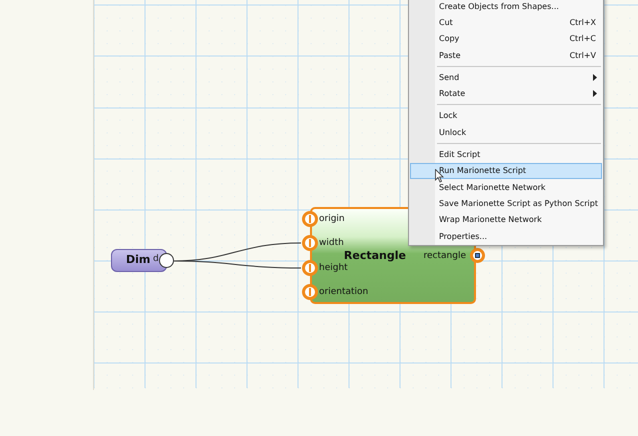  Describe the element at coordinates (506, 77) in the screenshot. I see `menu-item: Send` at that location.